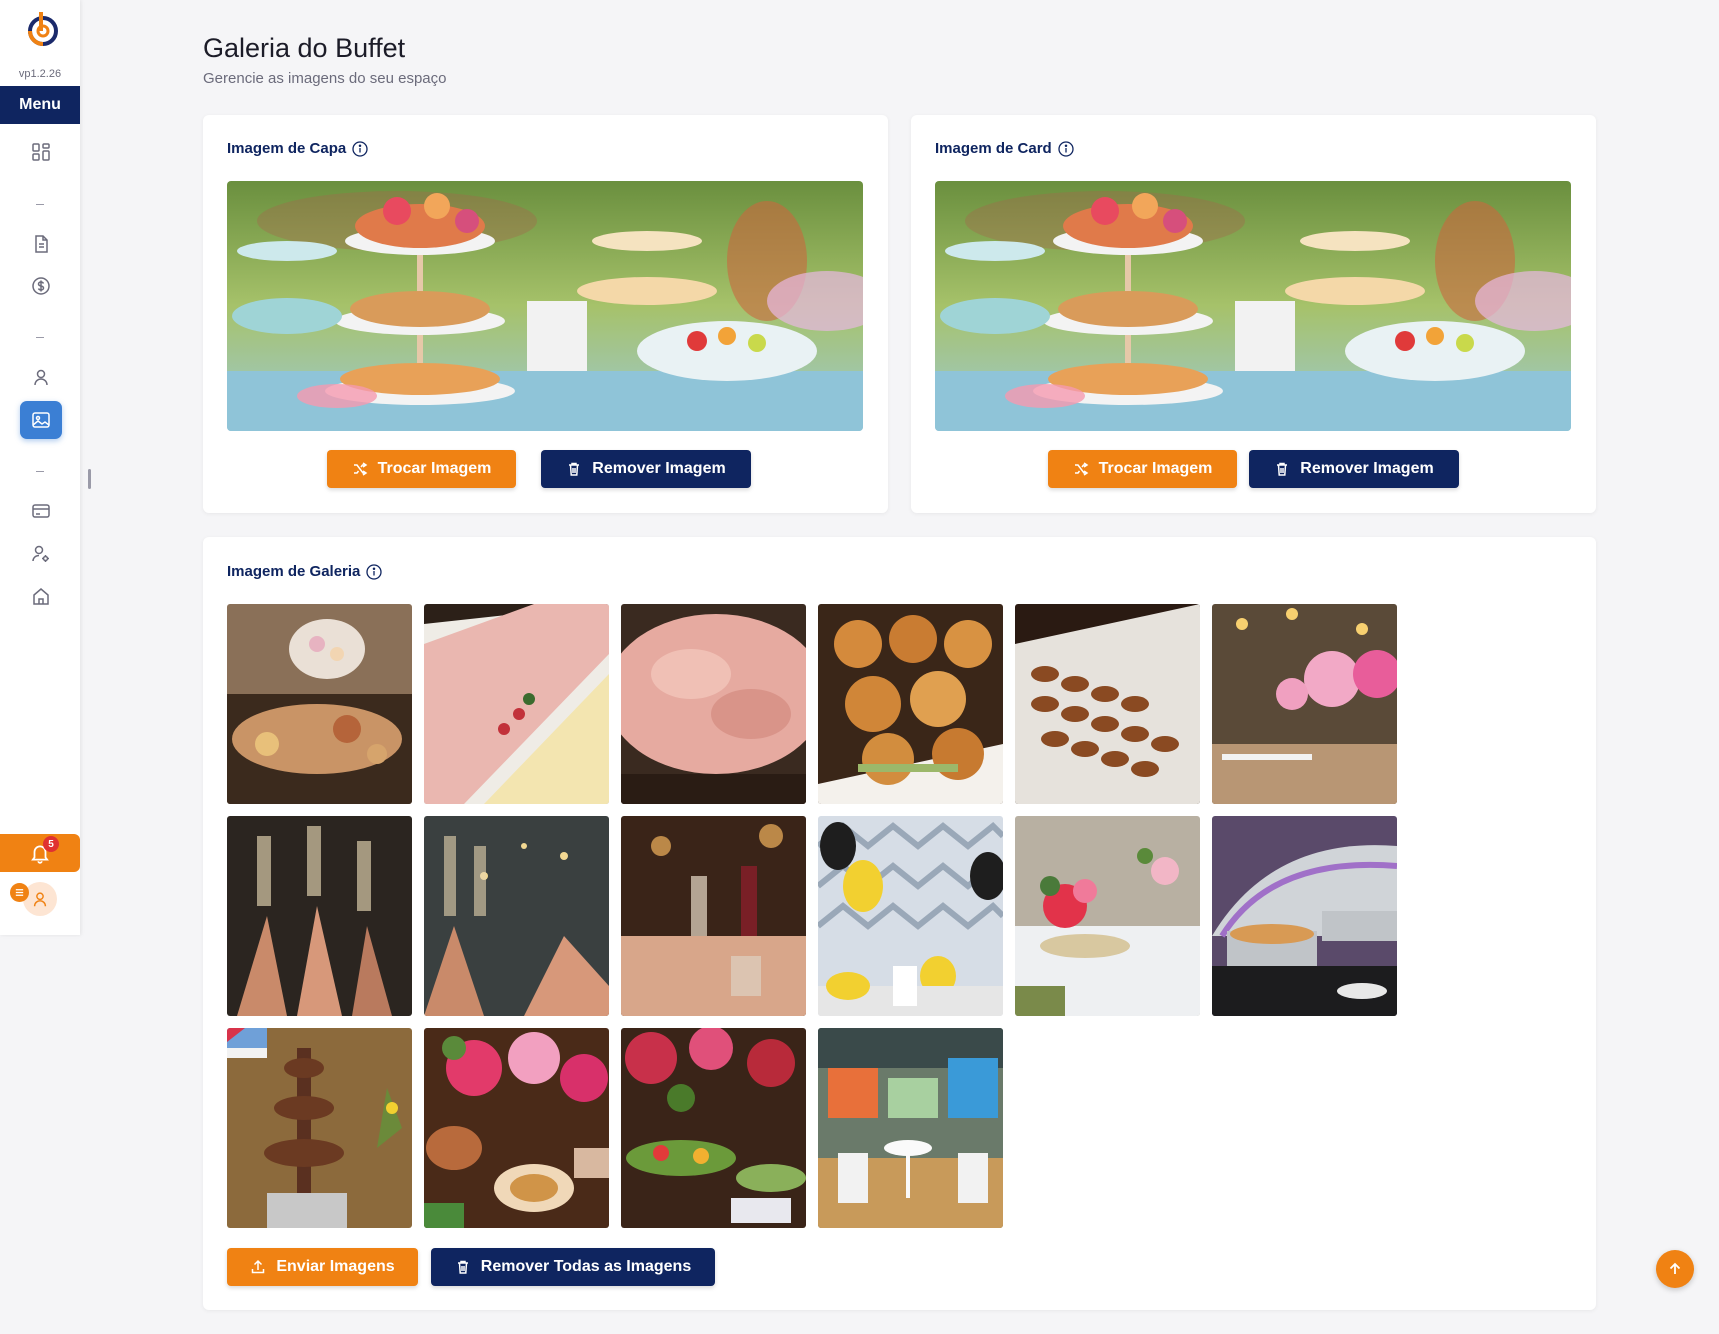  Describe the element at coordinates (41, 152) in the screenshot. I see `dashboard-icon` at that location.